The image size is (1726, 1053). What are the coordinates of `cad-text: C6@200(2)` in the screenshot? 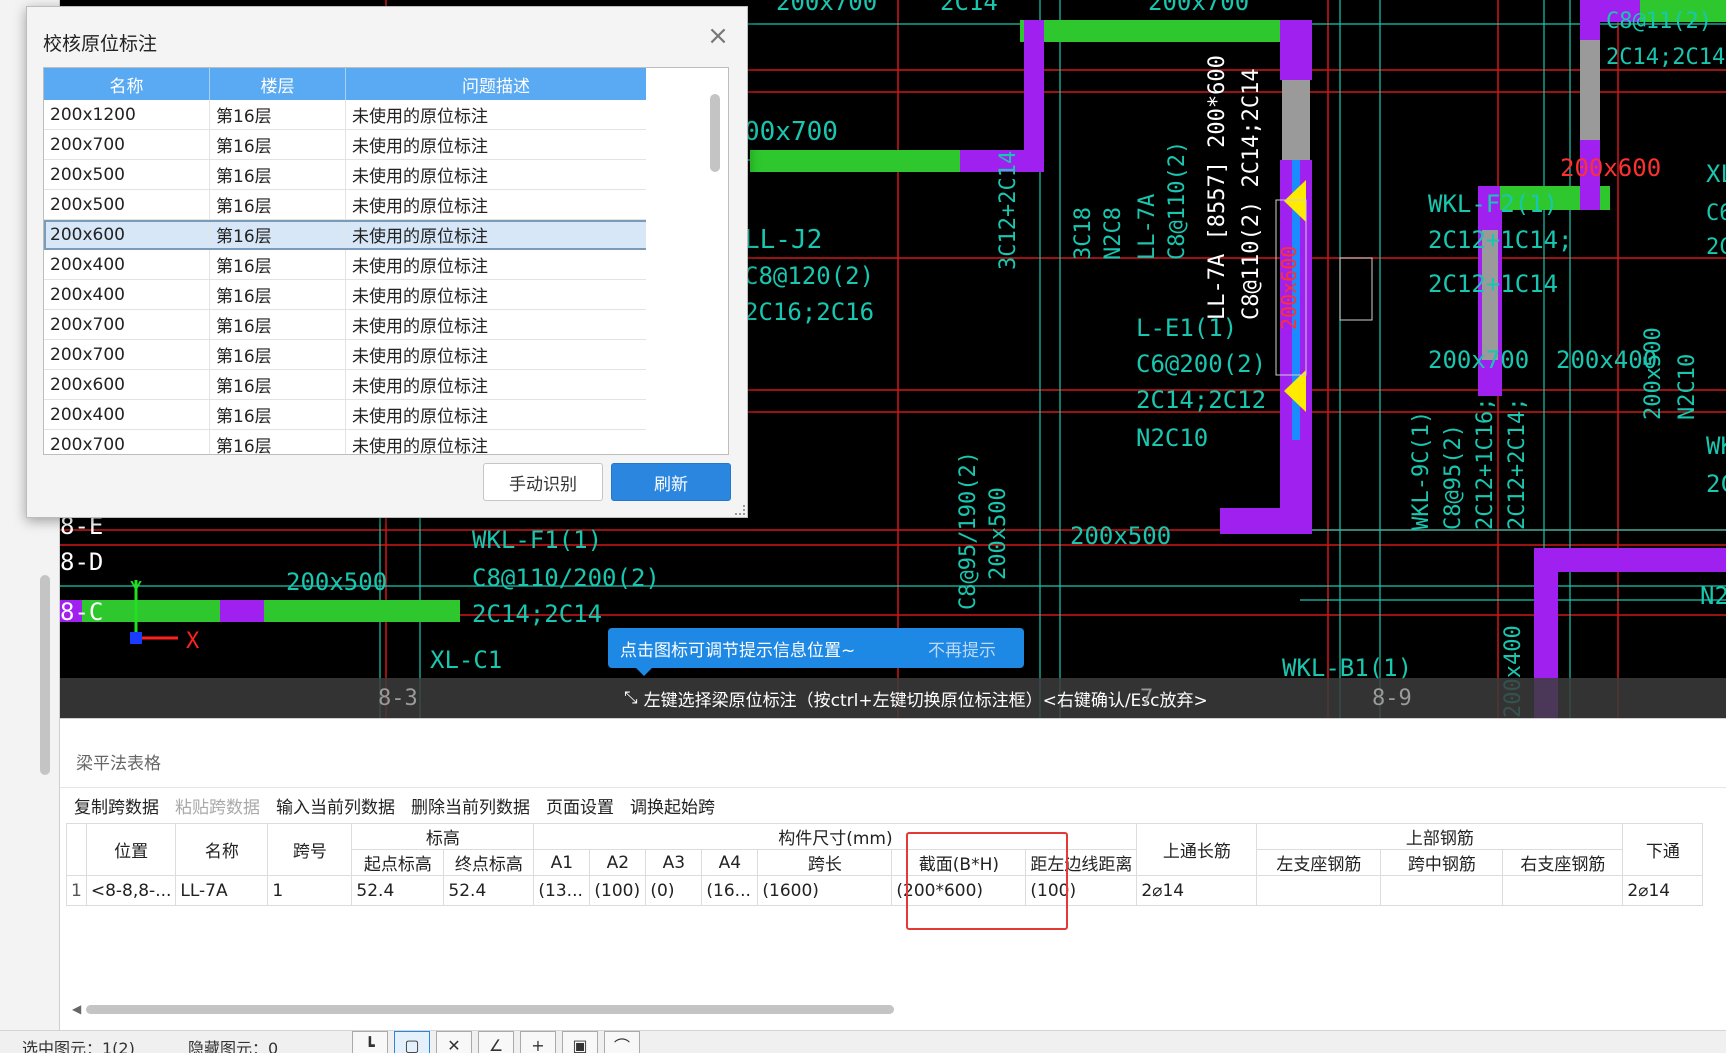 It's located at (1201, 364).